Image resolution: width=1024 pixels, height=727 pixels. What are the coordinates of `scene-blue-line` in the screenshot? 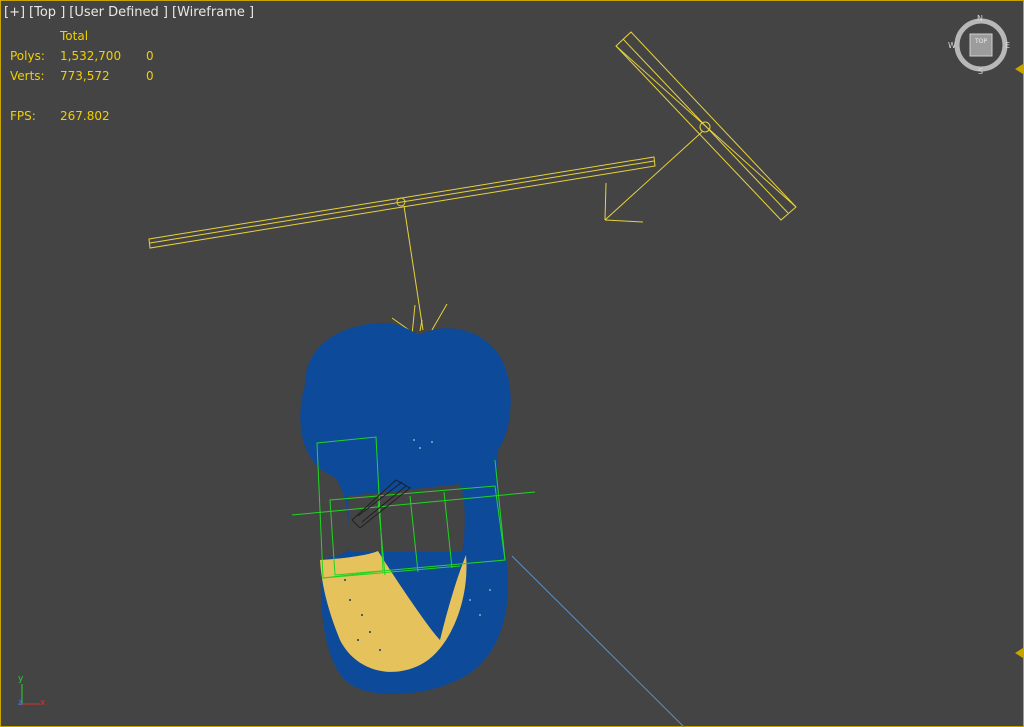 It's located at (598, 641).